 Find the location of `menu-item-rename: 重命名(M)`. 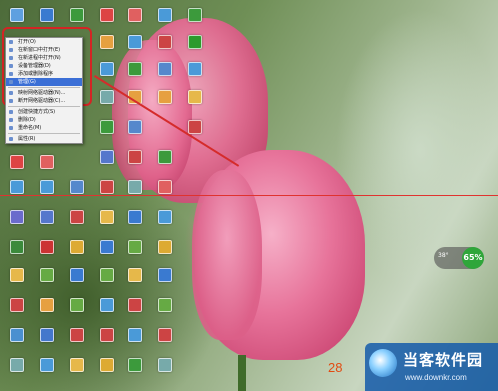

menu-item-rename: 重命名(M) is located at coordinates (44, 128).